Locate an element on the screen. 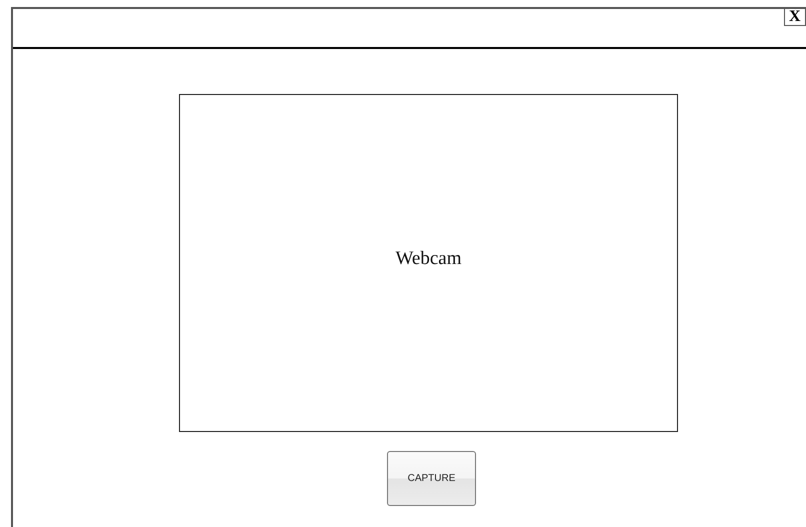  webcam-label: Webcam is located at coordinates (429, 258).